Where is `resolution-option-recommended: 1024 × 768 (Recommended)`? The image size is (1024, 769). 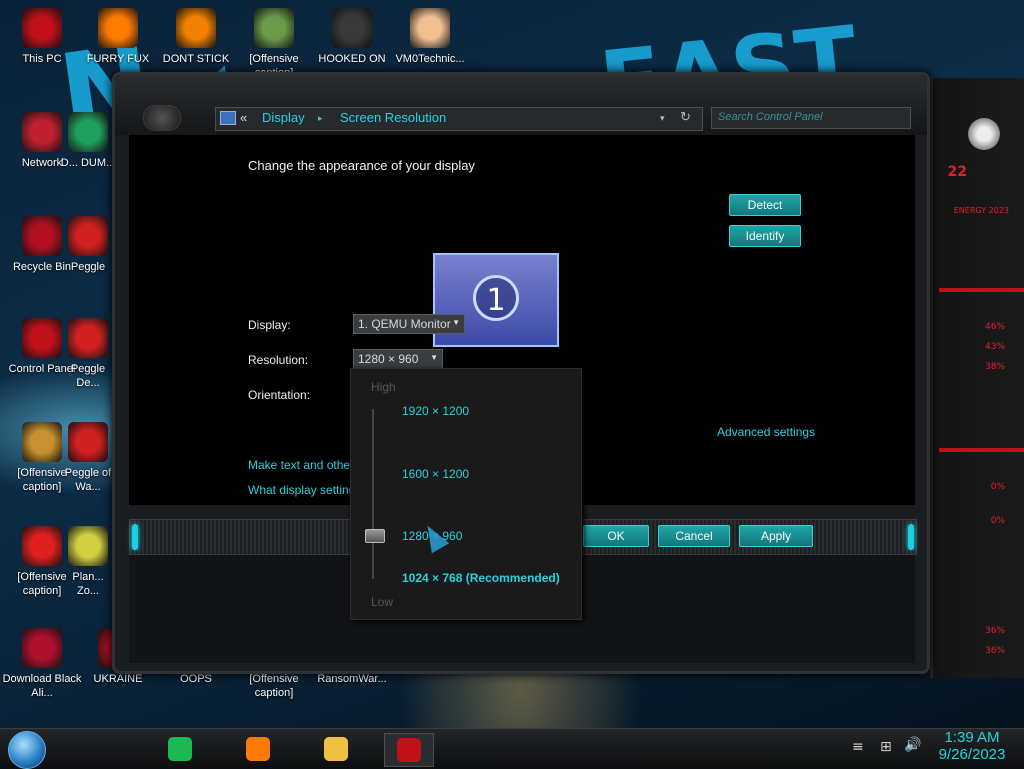 resolution-option-recommended: 1024 × 768 (Recommended) is located at coordinates (481, 578).